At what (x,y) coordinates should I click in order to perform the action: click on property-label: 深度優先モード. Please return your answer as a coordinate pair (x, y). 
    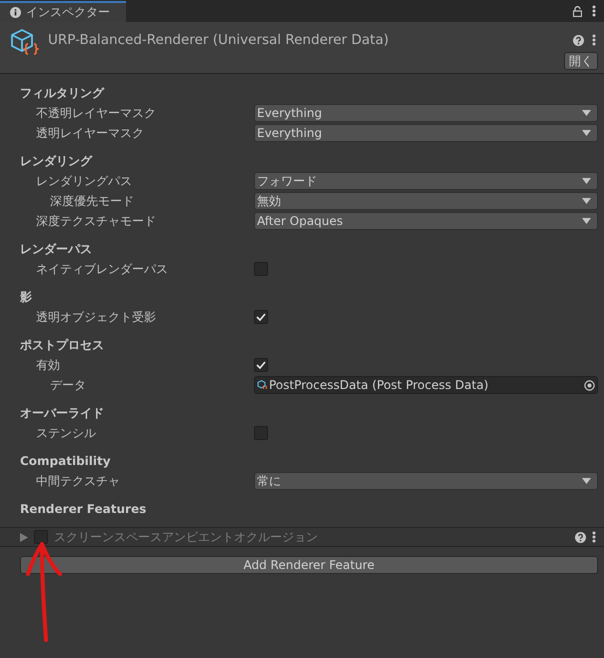
    Looking at the image, I should click on (92, 201).